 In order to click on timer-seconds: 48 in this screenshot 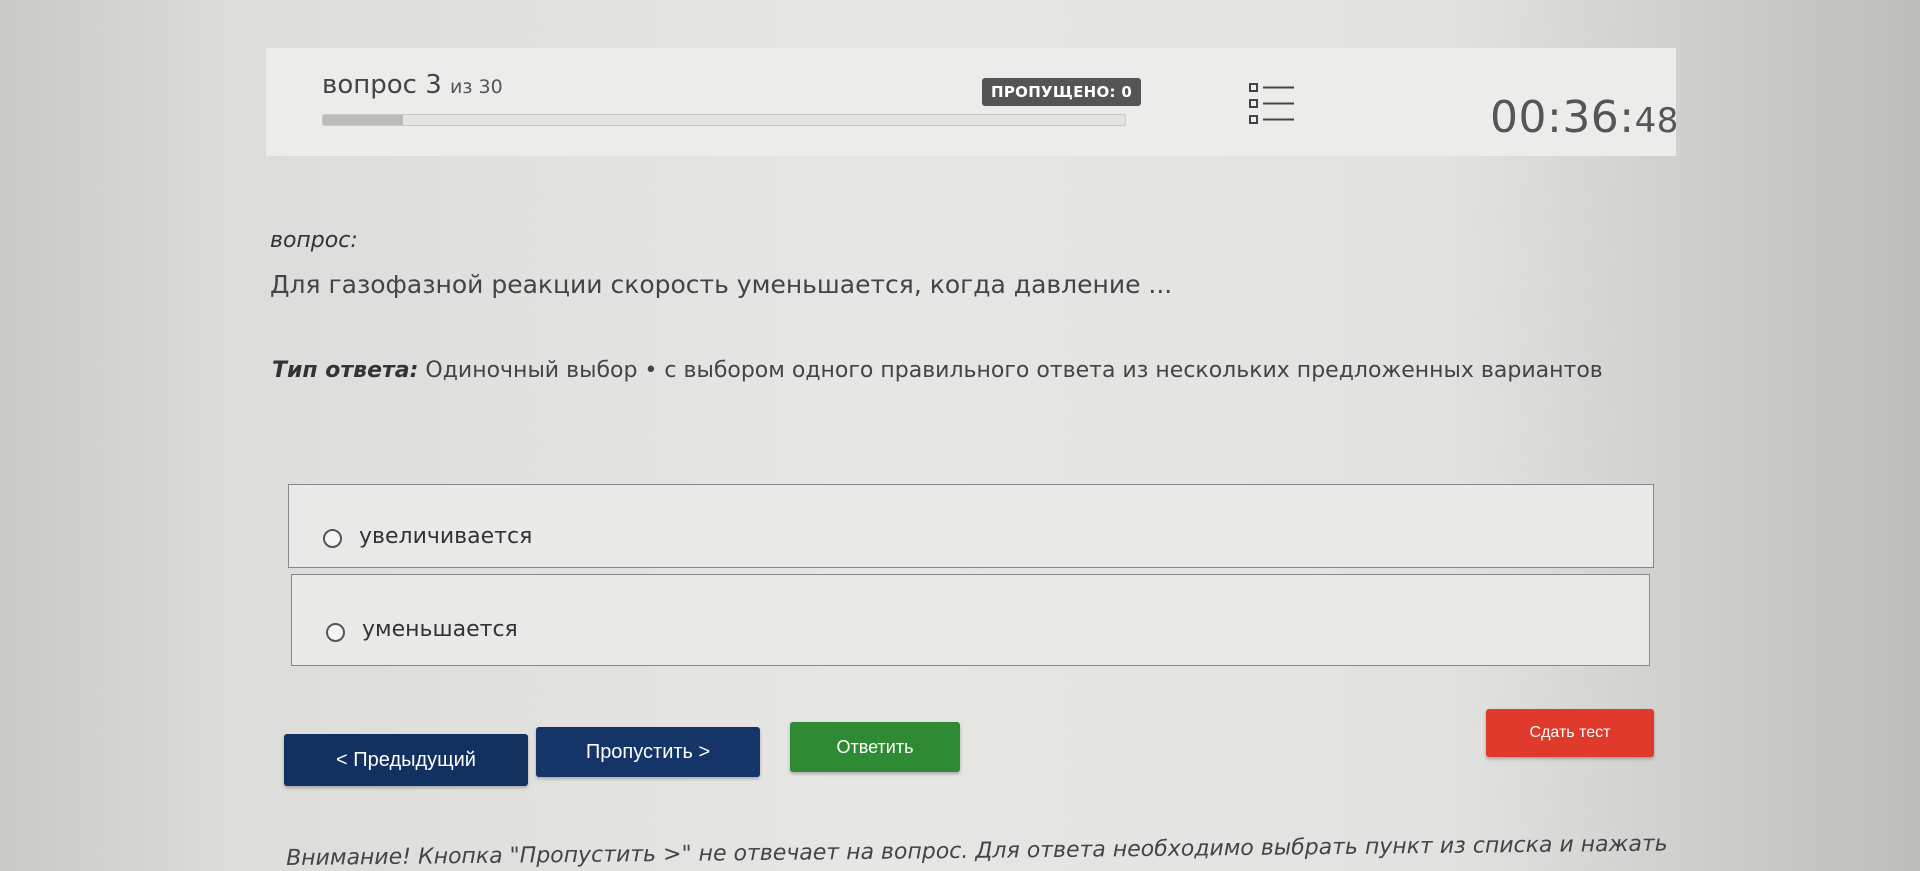, I will do `click(1656, 121)`.